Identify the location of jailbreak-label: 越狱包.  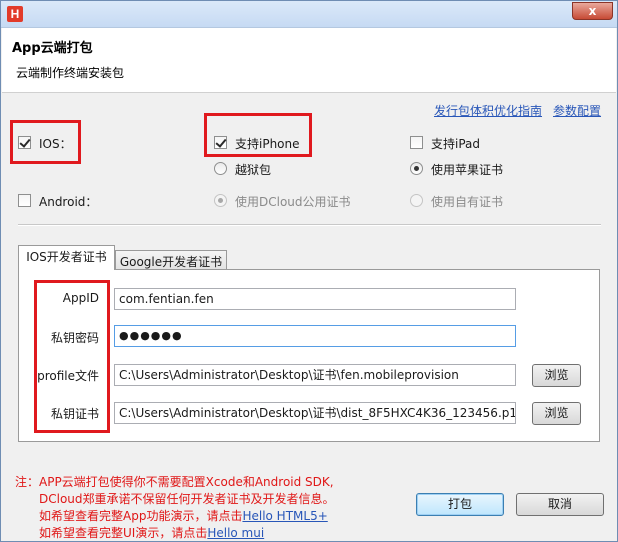
(253, 170).